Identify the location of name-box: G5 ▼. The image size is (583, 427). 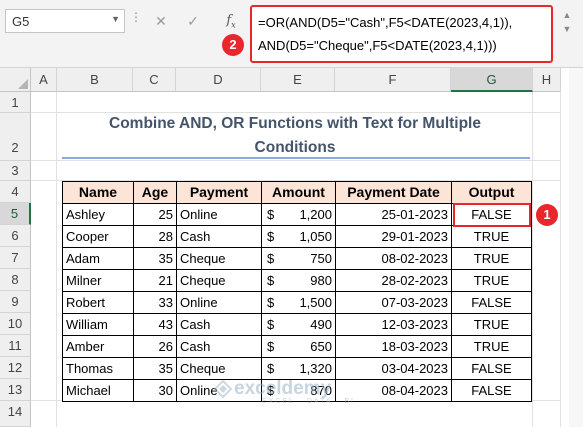
(65, 21).